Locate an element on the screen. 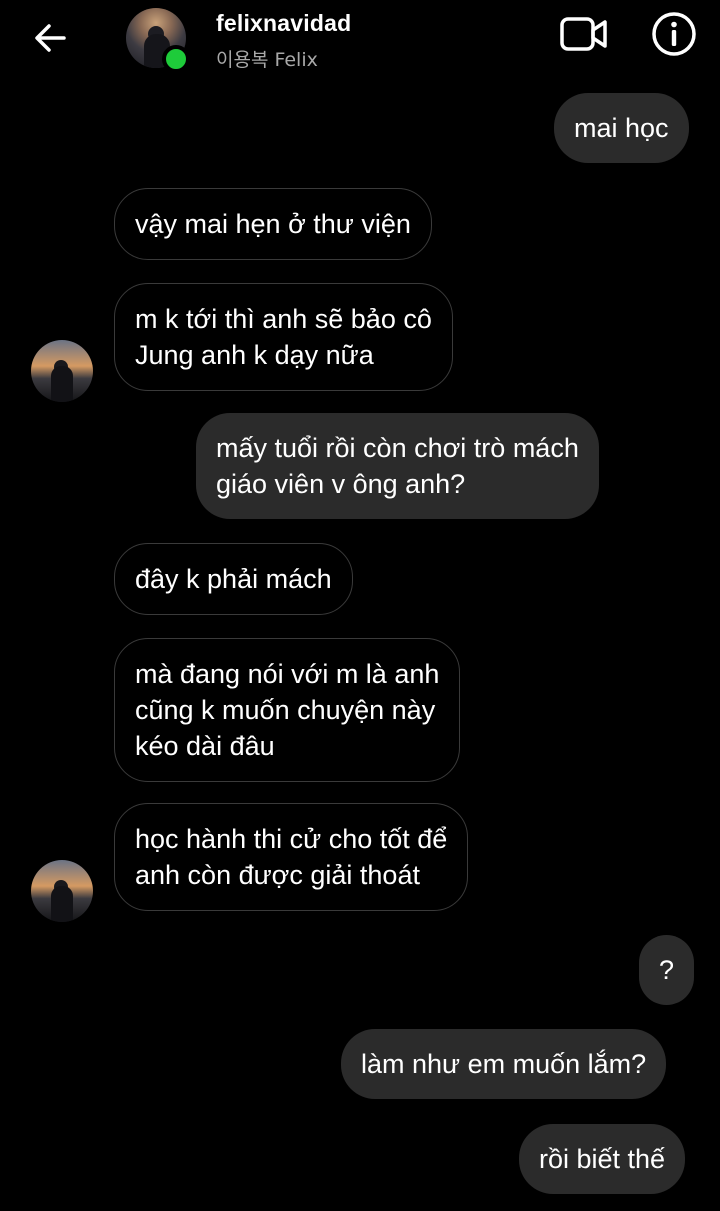 Image resolution: width=720 pixels, height=1211 pixels. video-camera-icon is located at coordinates (583, 34).